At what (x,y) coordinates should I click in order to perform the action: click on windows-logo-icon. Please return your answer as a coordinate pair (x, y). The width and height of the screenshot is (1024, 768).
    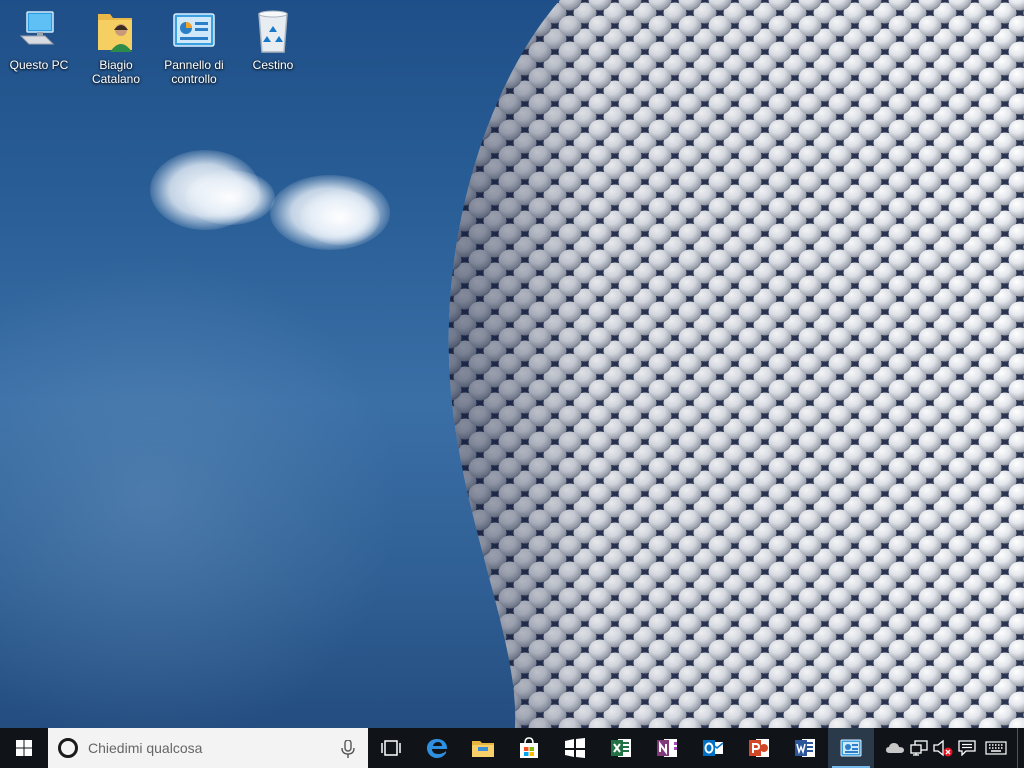
    Looking at the image, I should click on (24, 748).